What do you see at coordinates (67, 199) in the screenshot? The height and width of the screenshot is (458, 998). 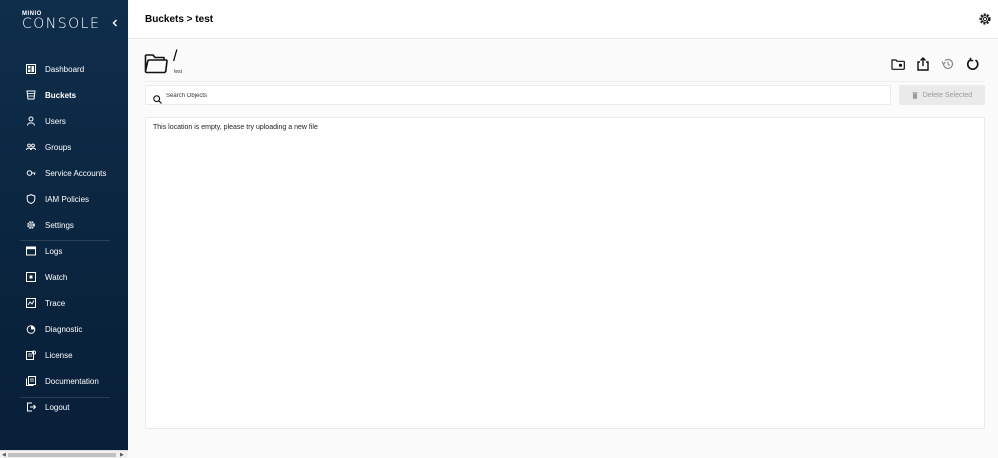 I see `sidebar-item-label: IAM Policies` at bounding box center [67, 199].